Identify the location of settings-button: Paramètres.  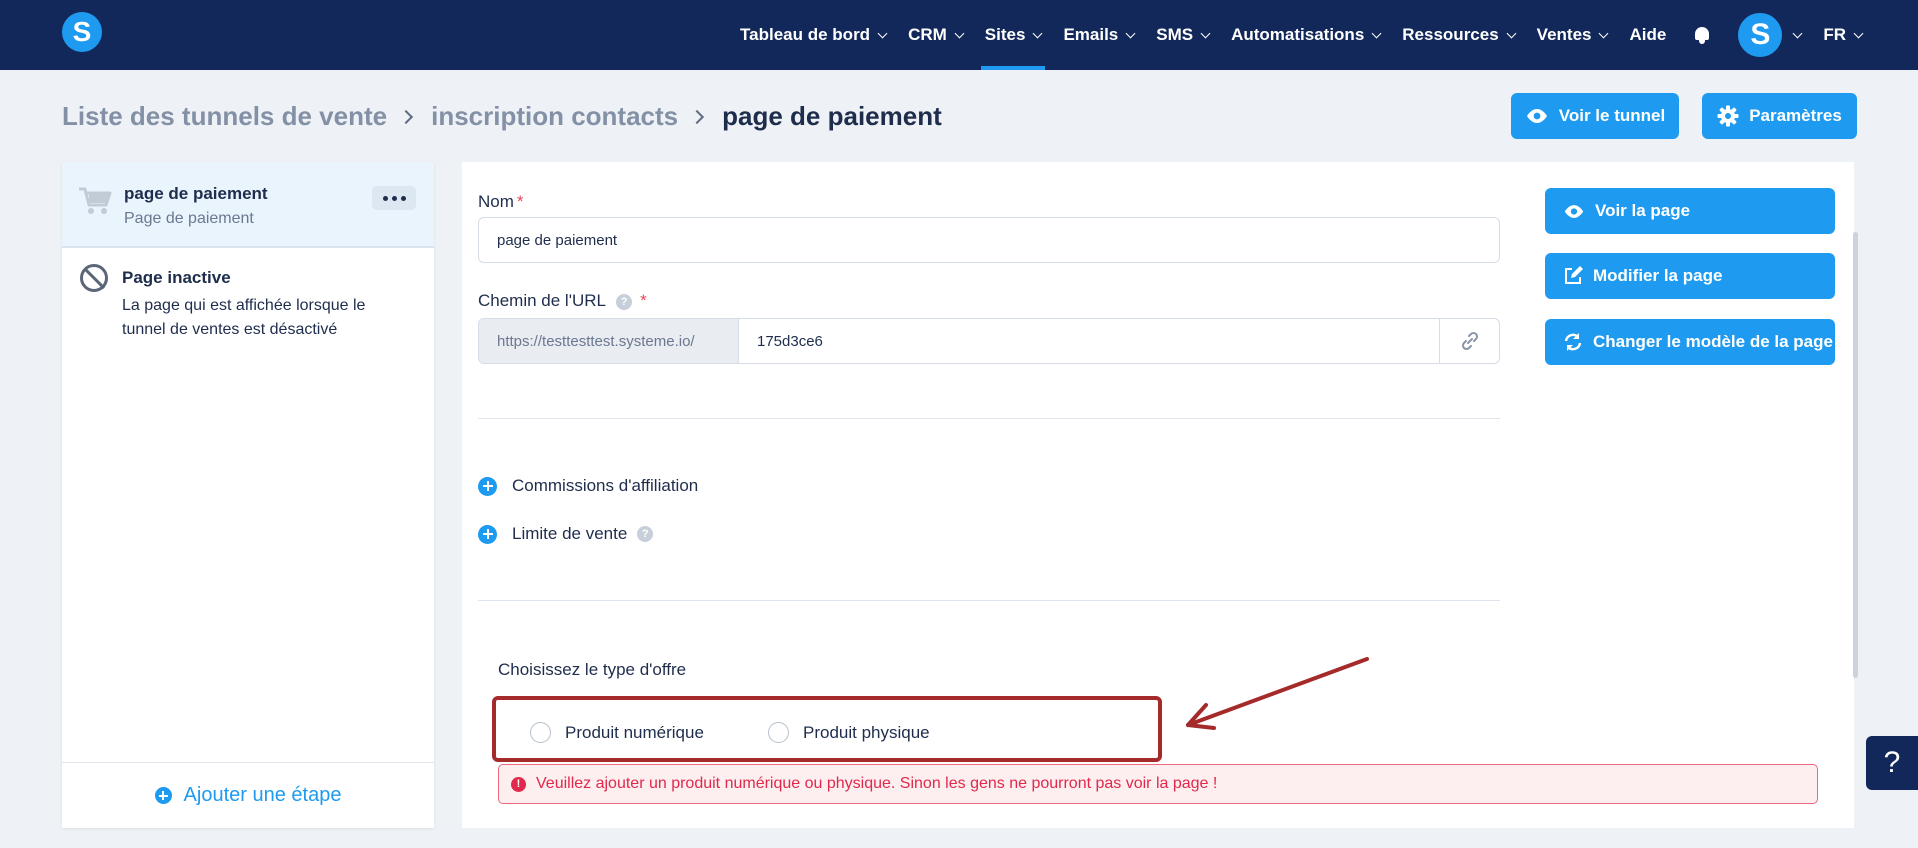
(1779, 116).